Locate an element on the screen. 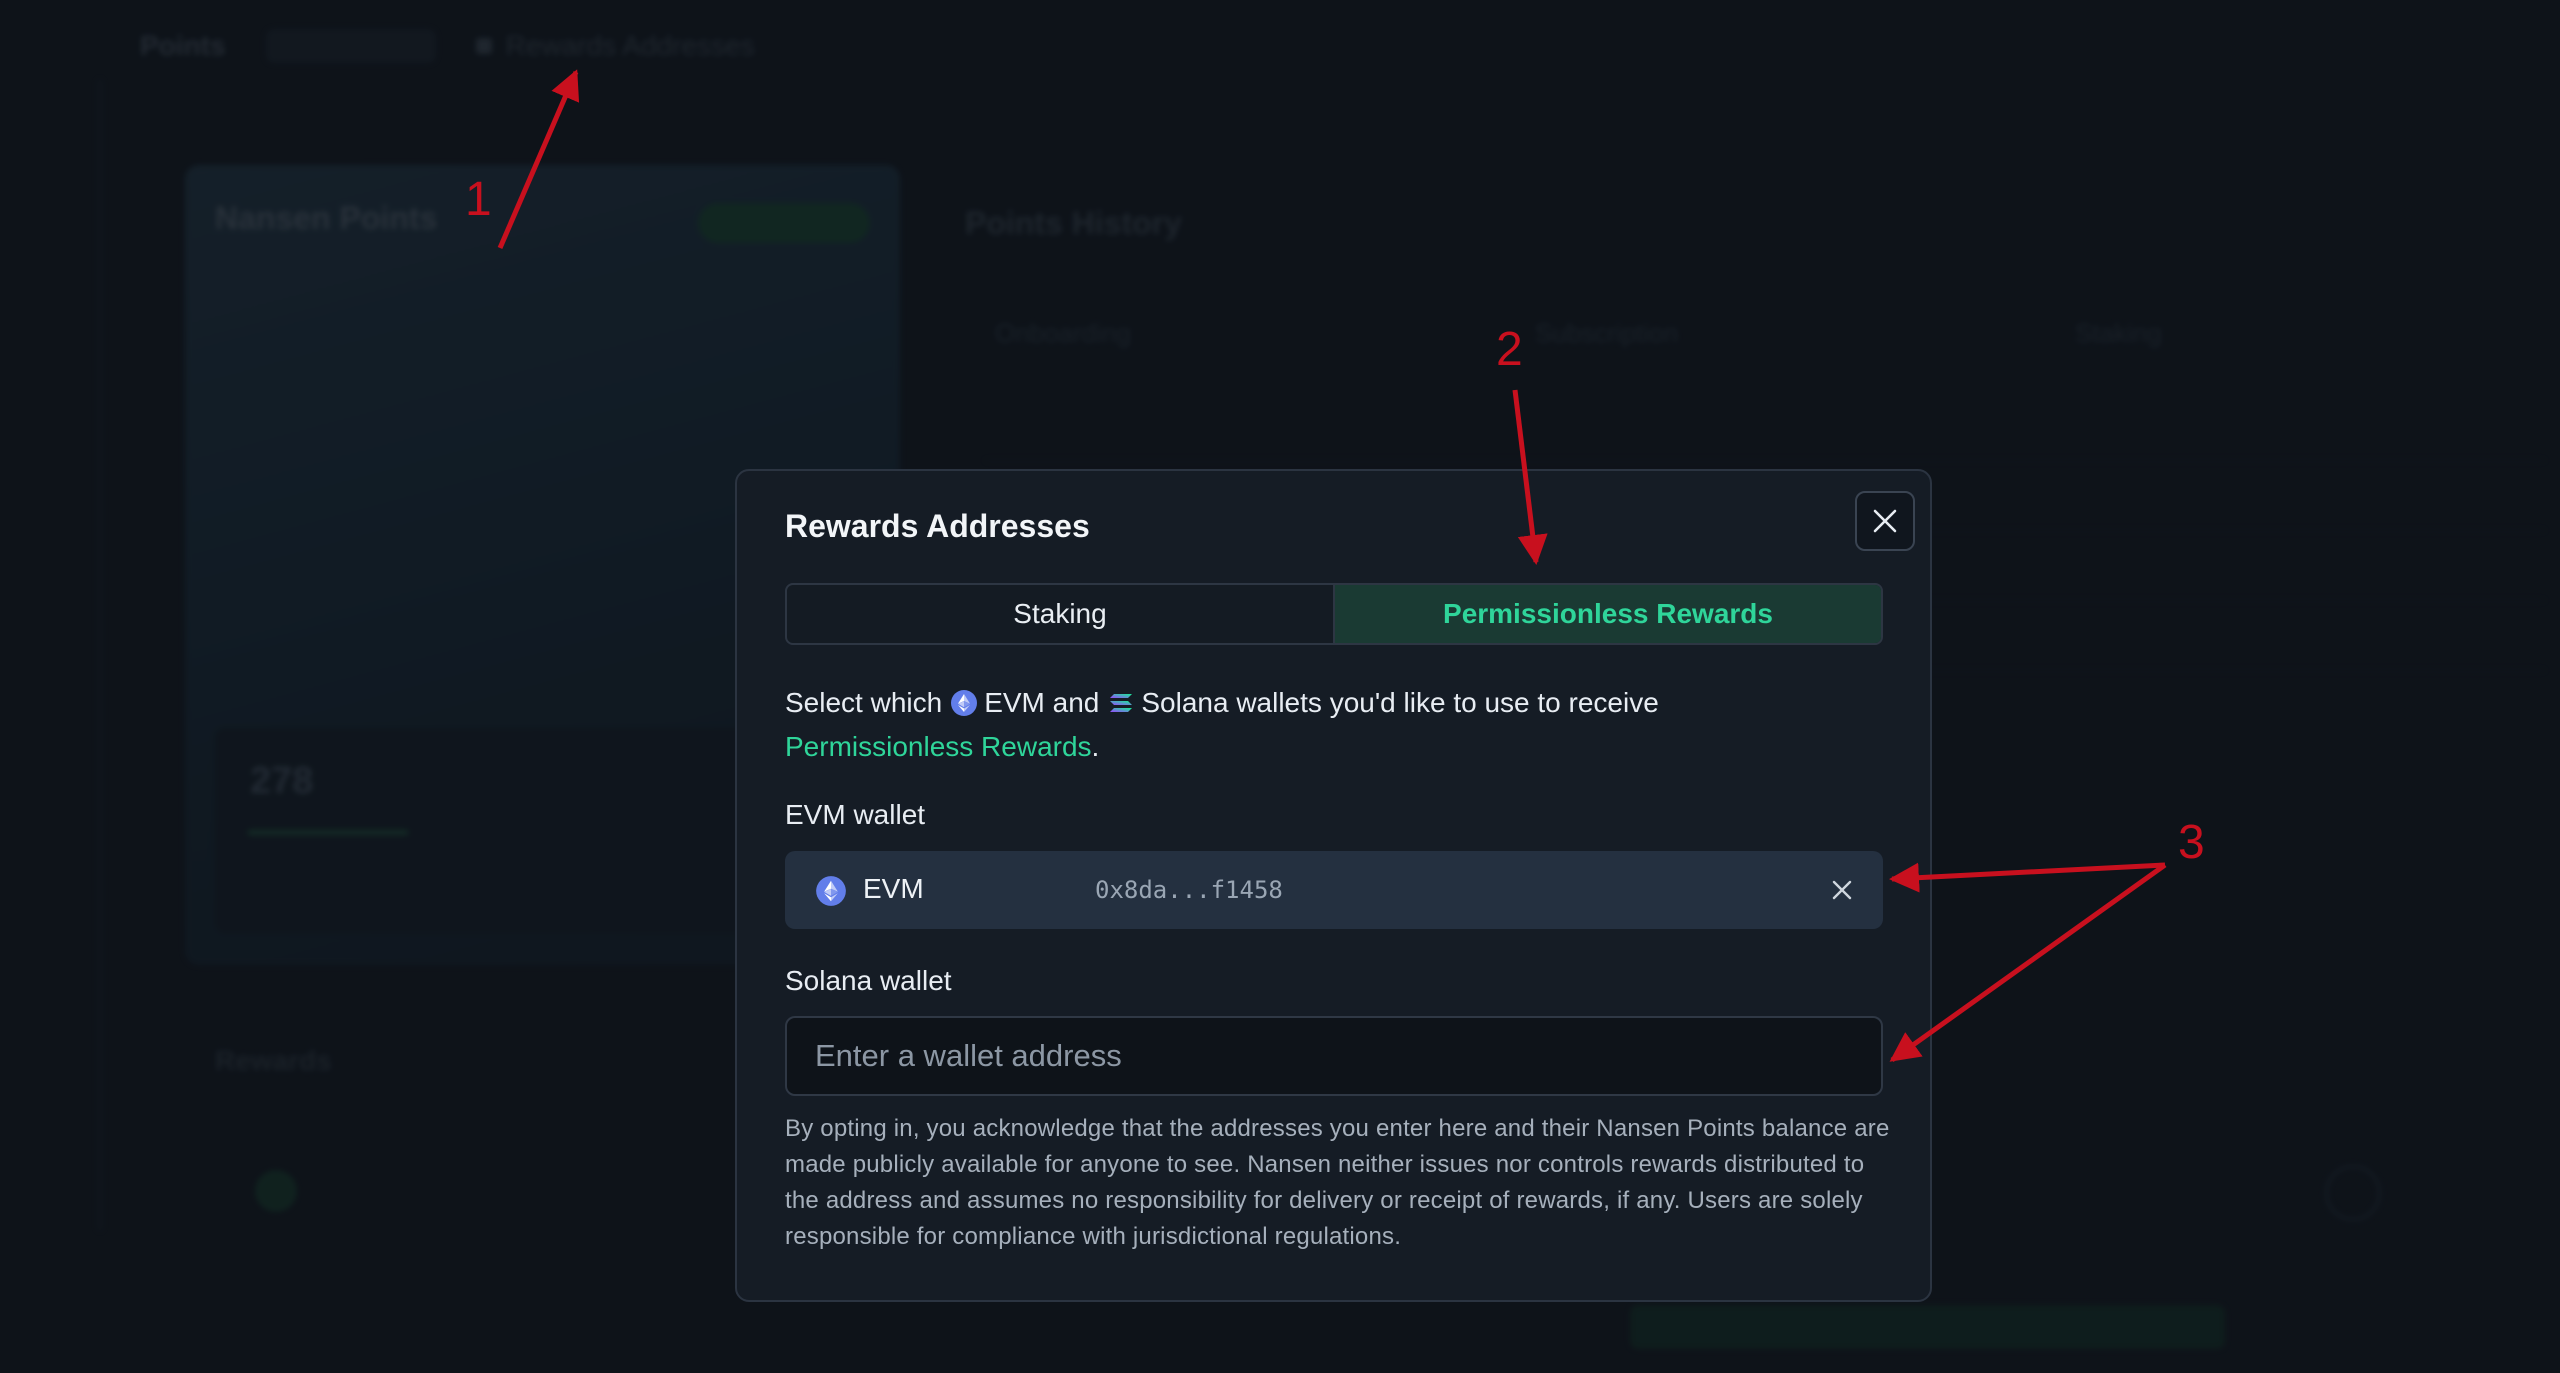  description-text: Select which is located at coordinates (864, 702).